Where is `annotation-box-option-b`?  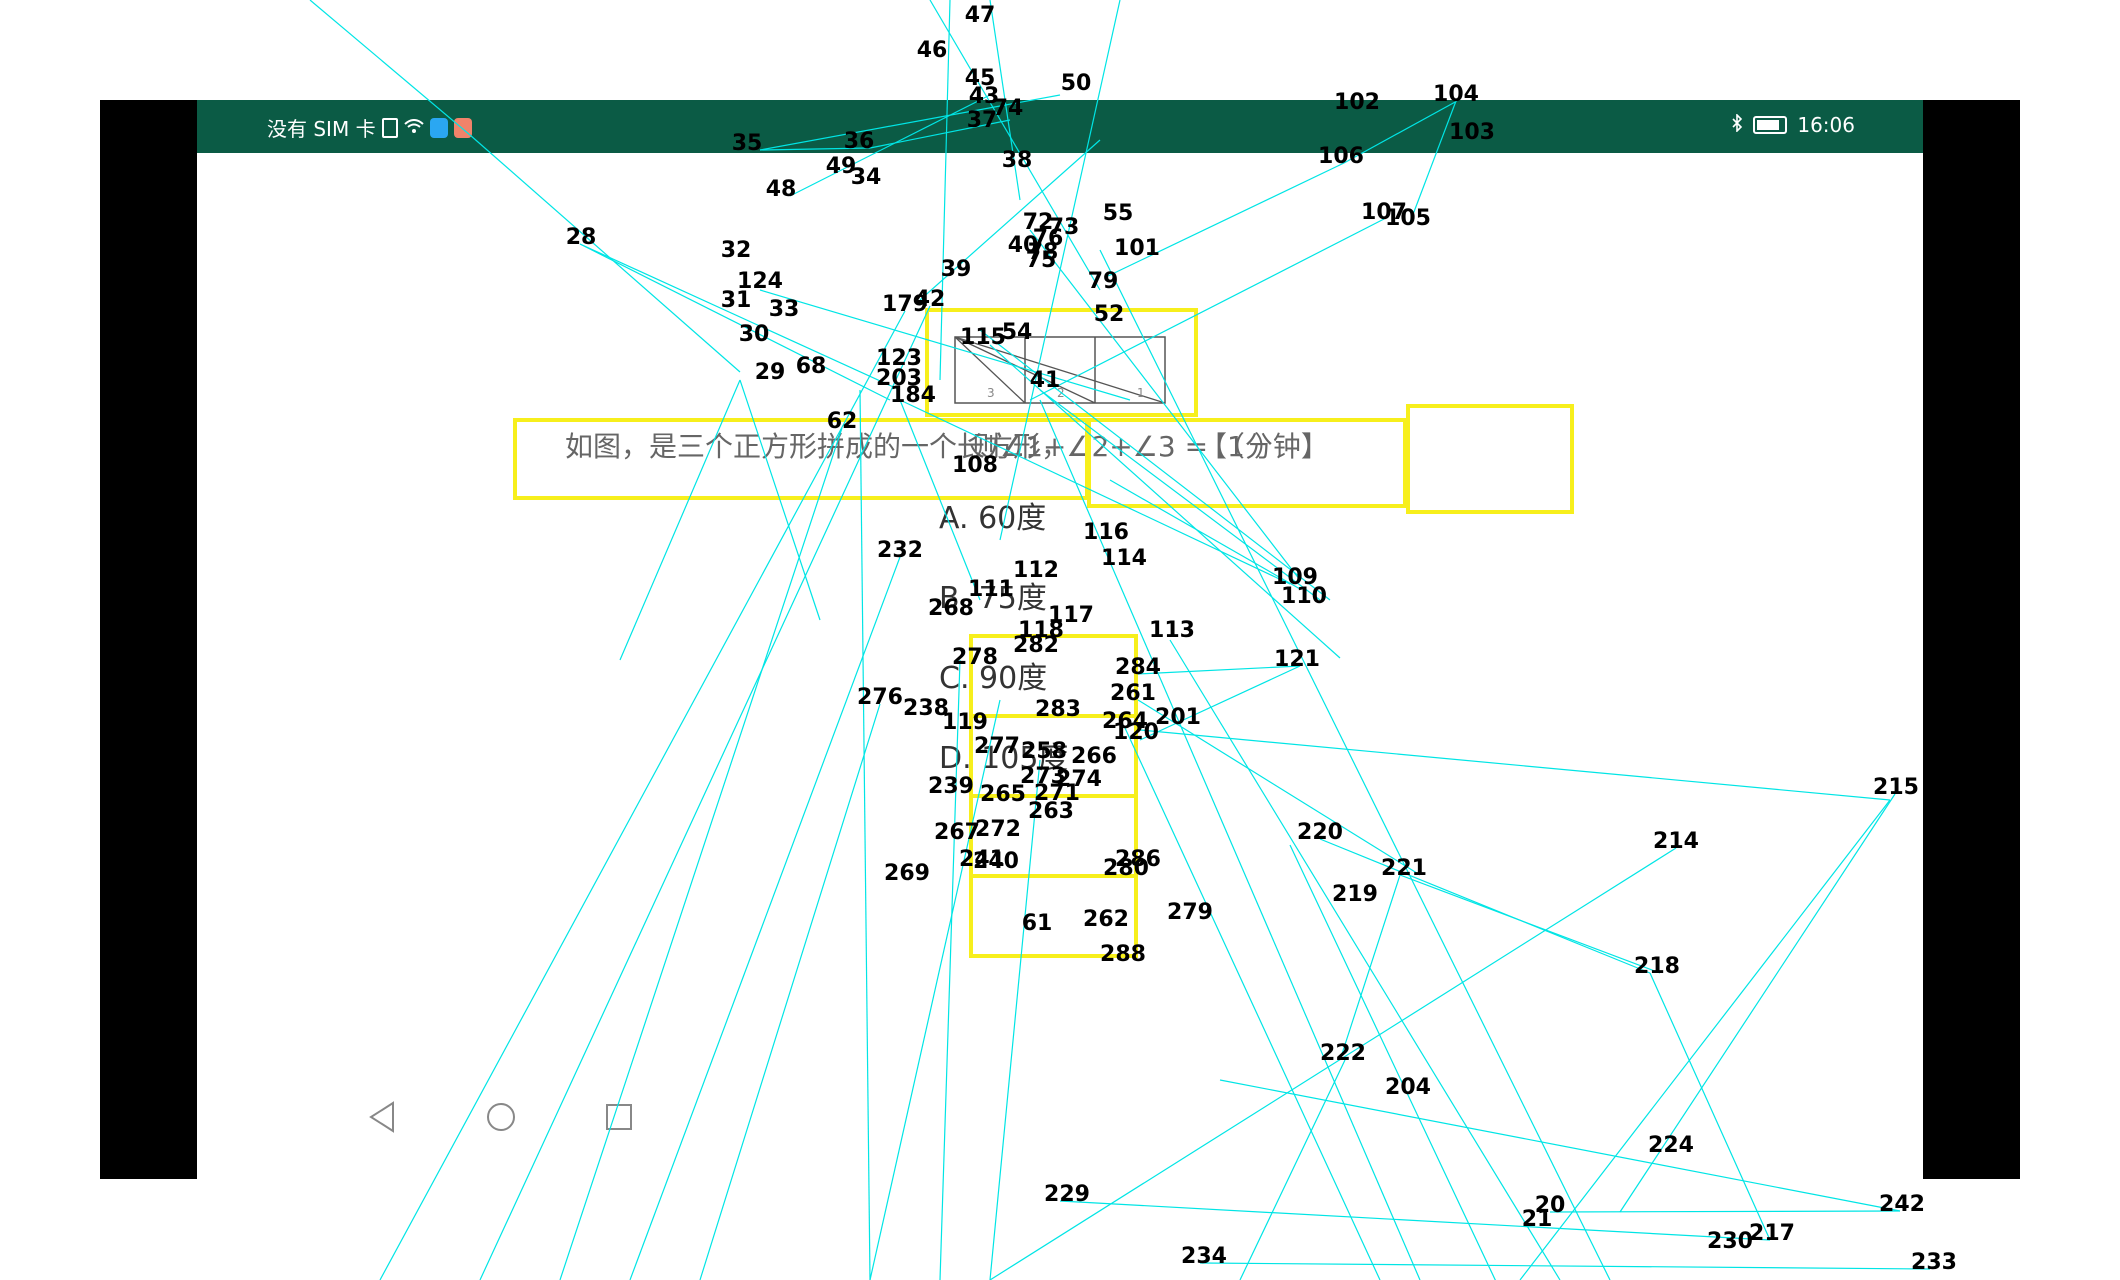 annotation-box-option-b is located at coordinates (1053, 756).